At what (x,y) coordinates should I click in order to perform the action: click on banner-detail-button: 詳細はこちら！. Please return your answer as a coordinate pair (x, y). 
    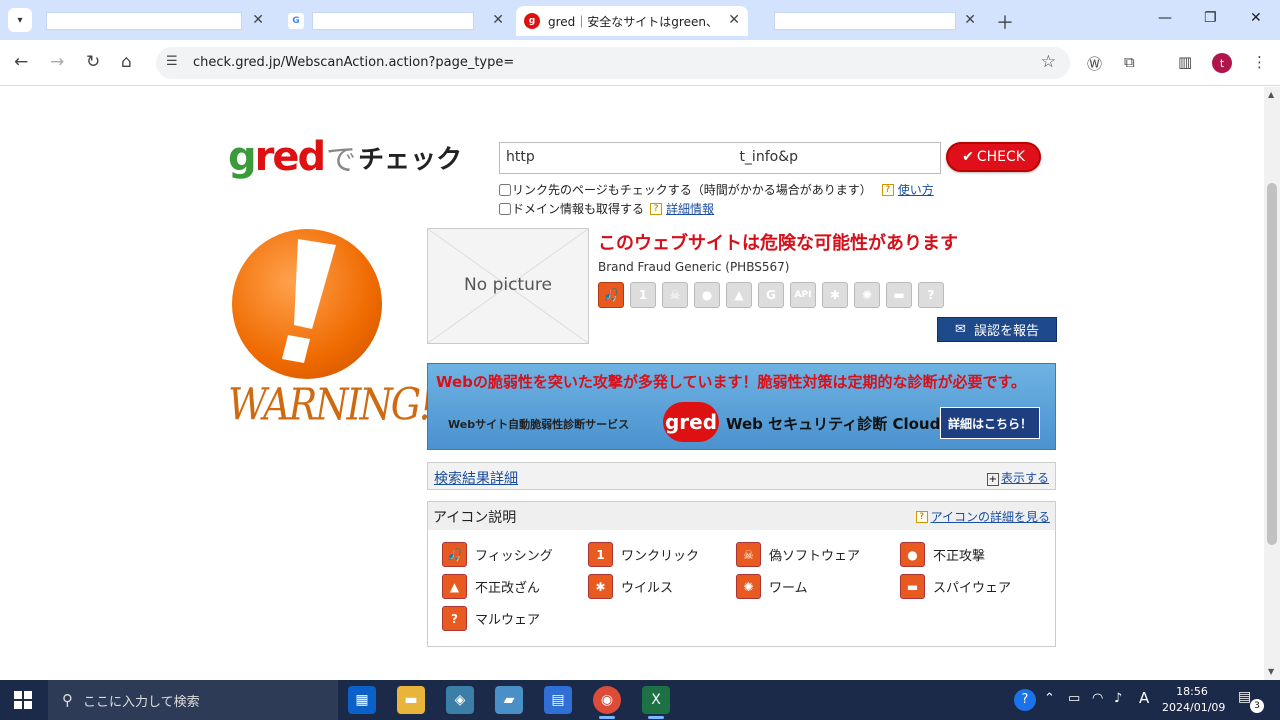
    Looking at the image, I should click on (990, 423).